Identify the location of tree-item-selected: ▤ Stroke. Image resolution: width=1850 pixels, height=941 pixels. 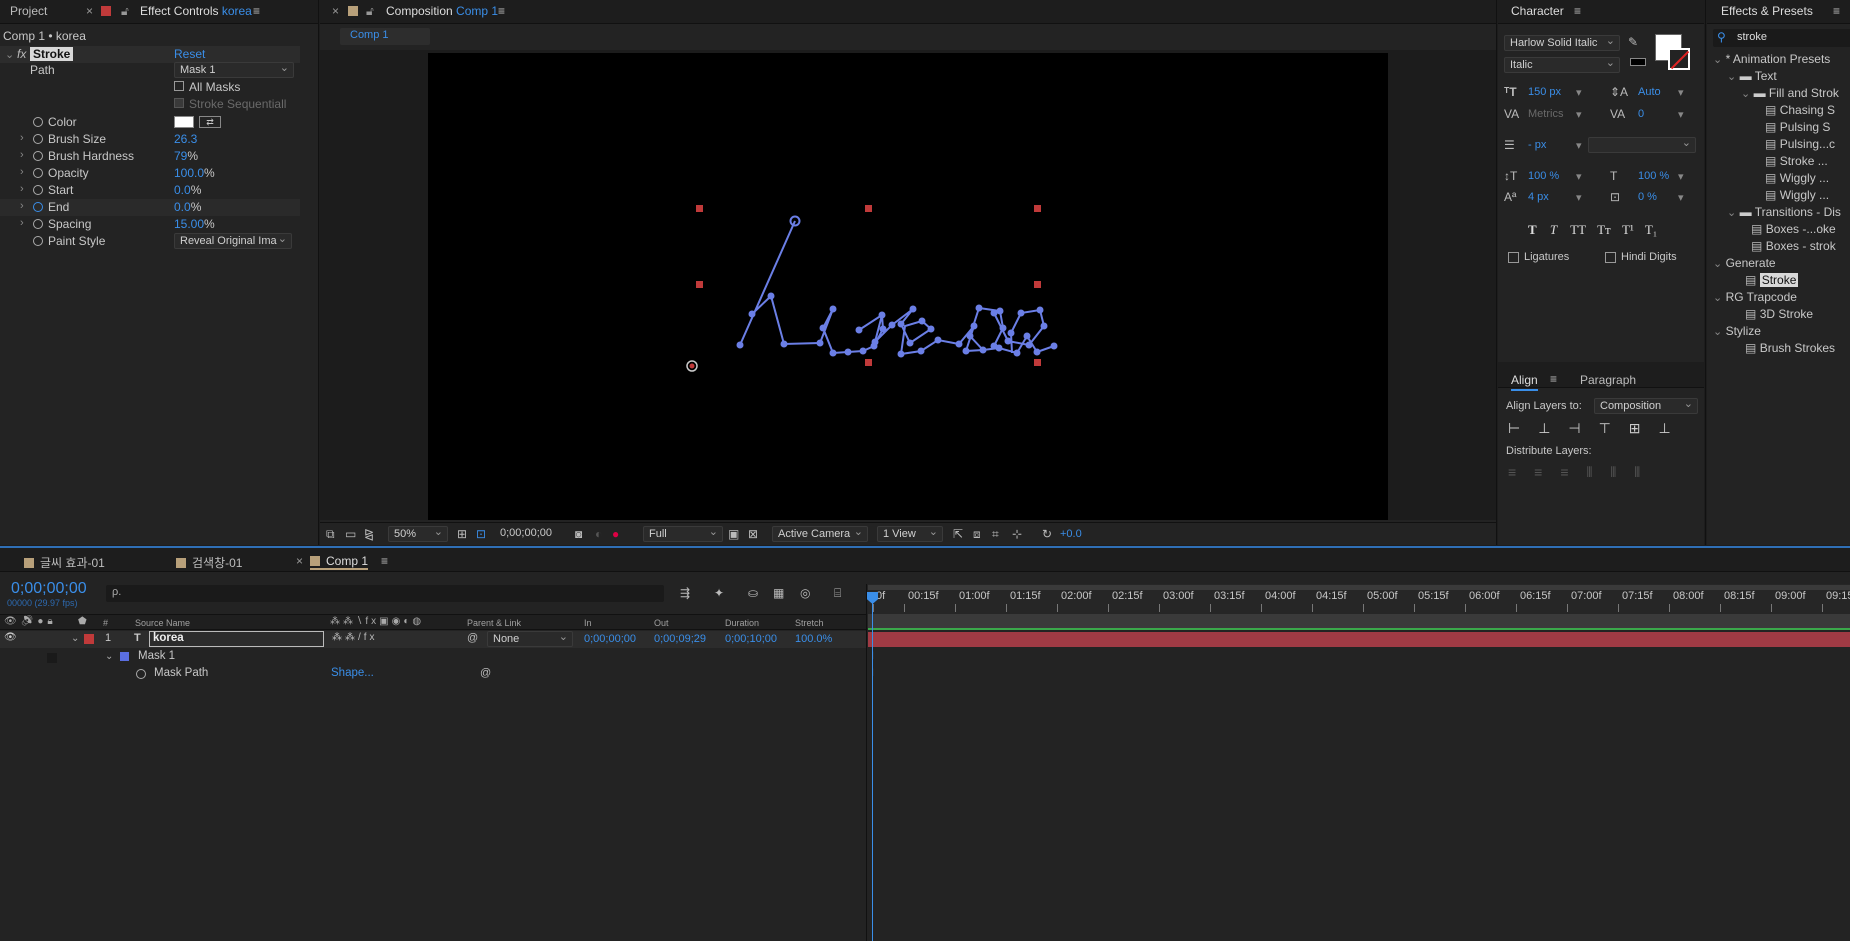
(1772, 281).